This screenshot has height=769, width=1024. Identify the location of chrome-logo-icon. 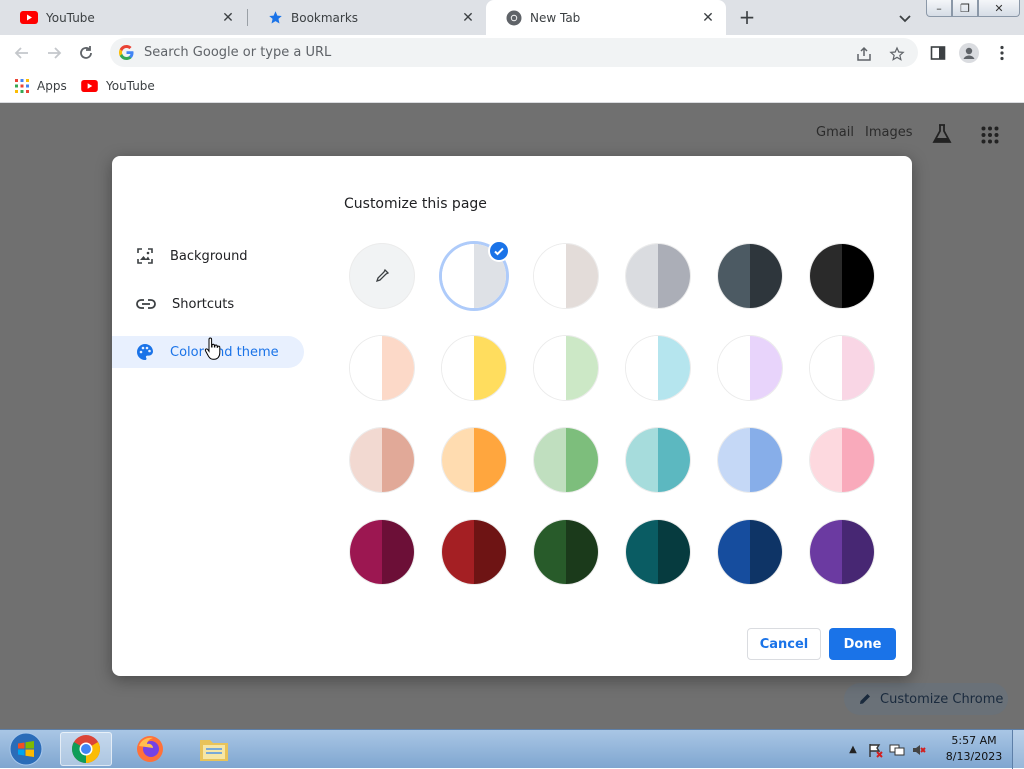
(86, 749).